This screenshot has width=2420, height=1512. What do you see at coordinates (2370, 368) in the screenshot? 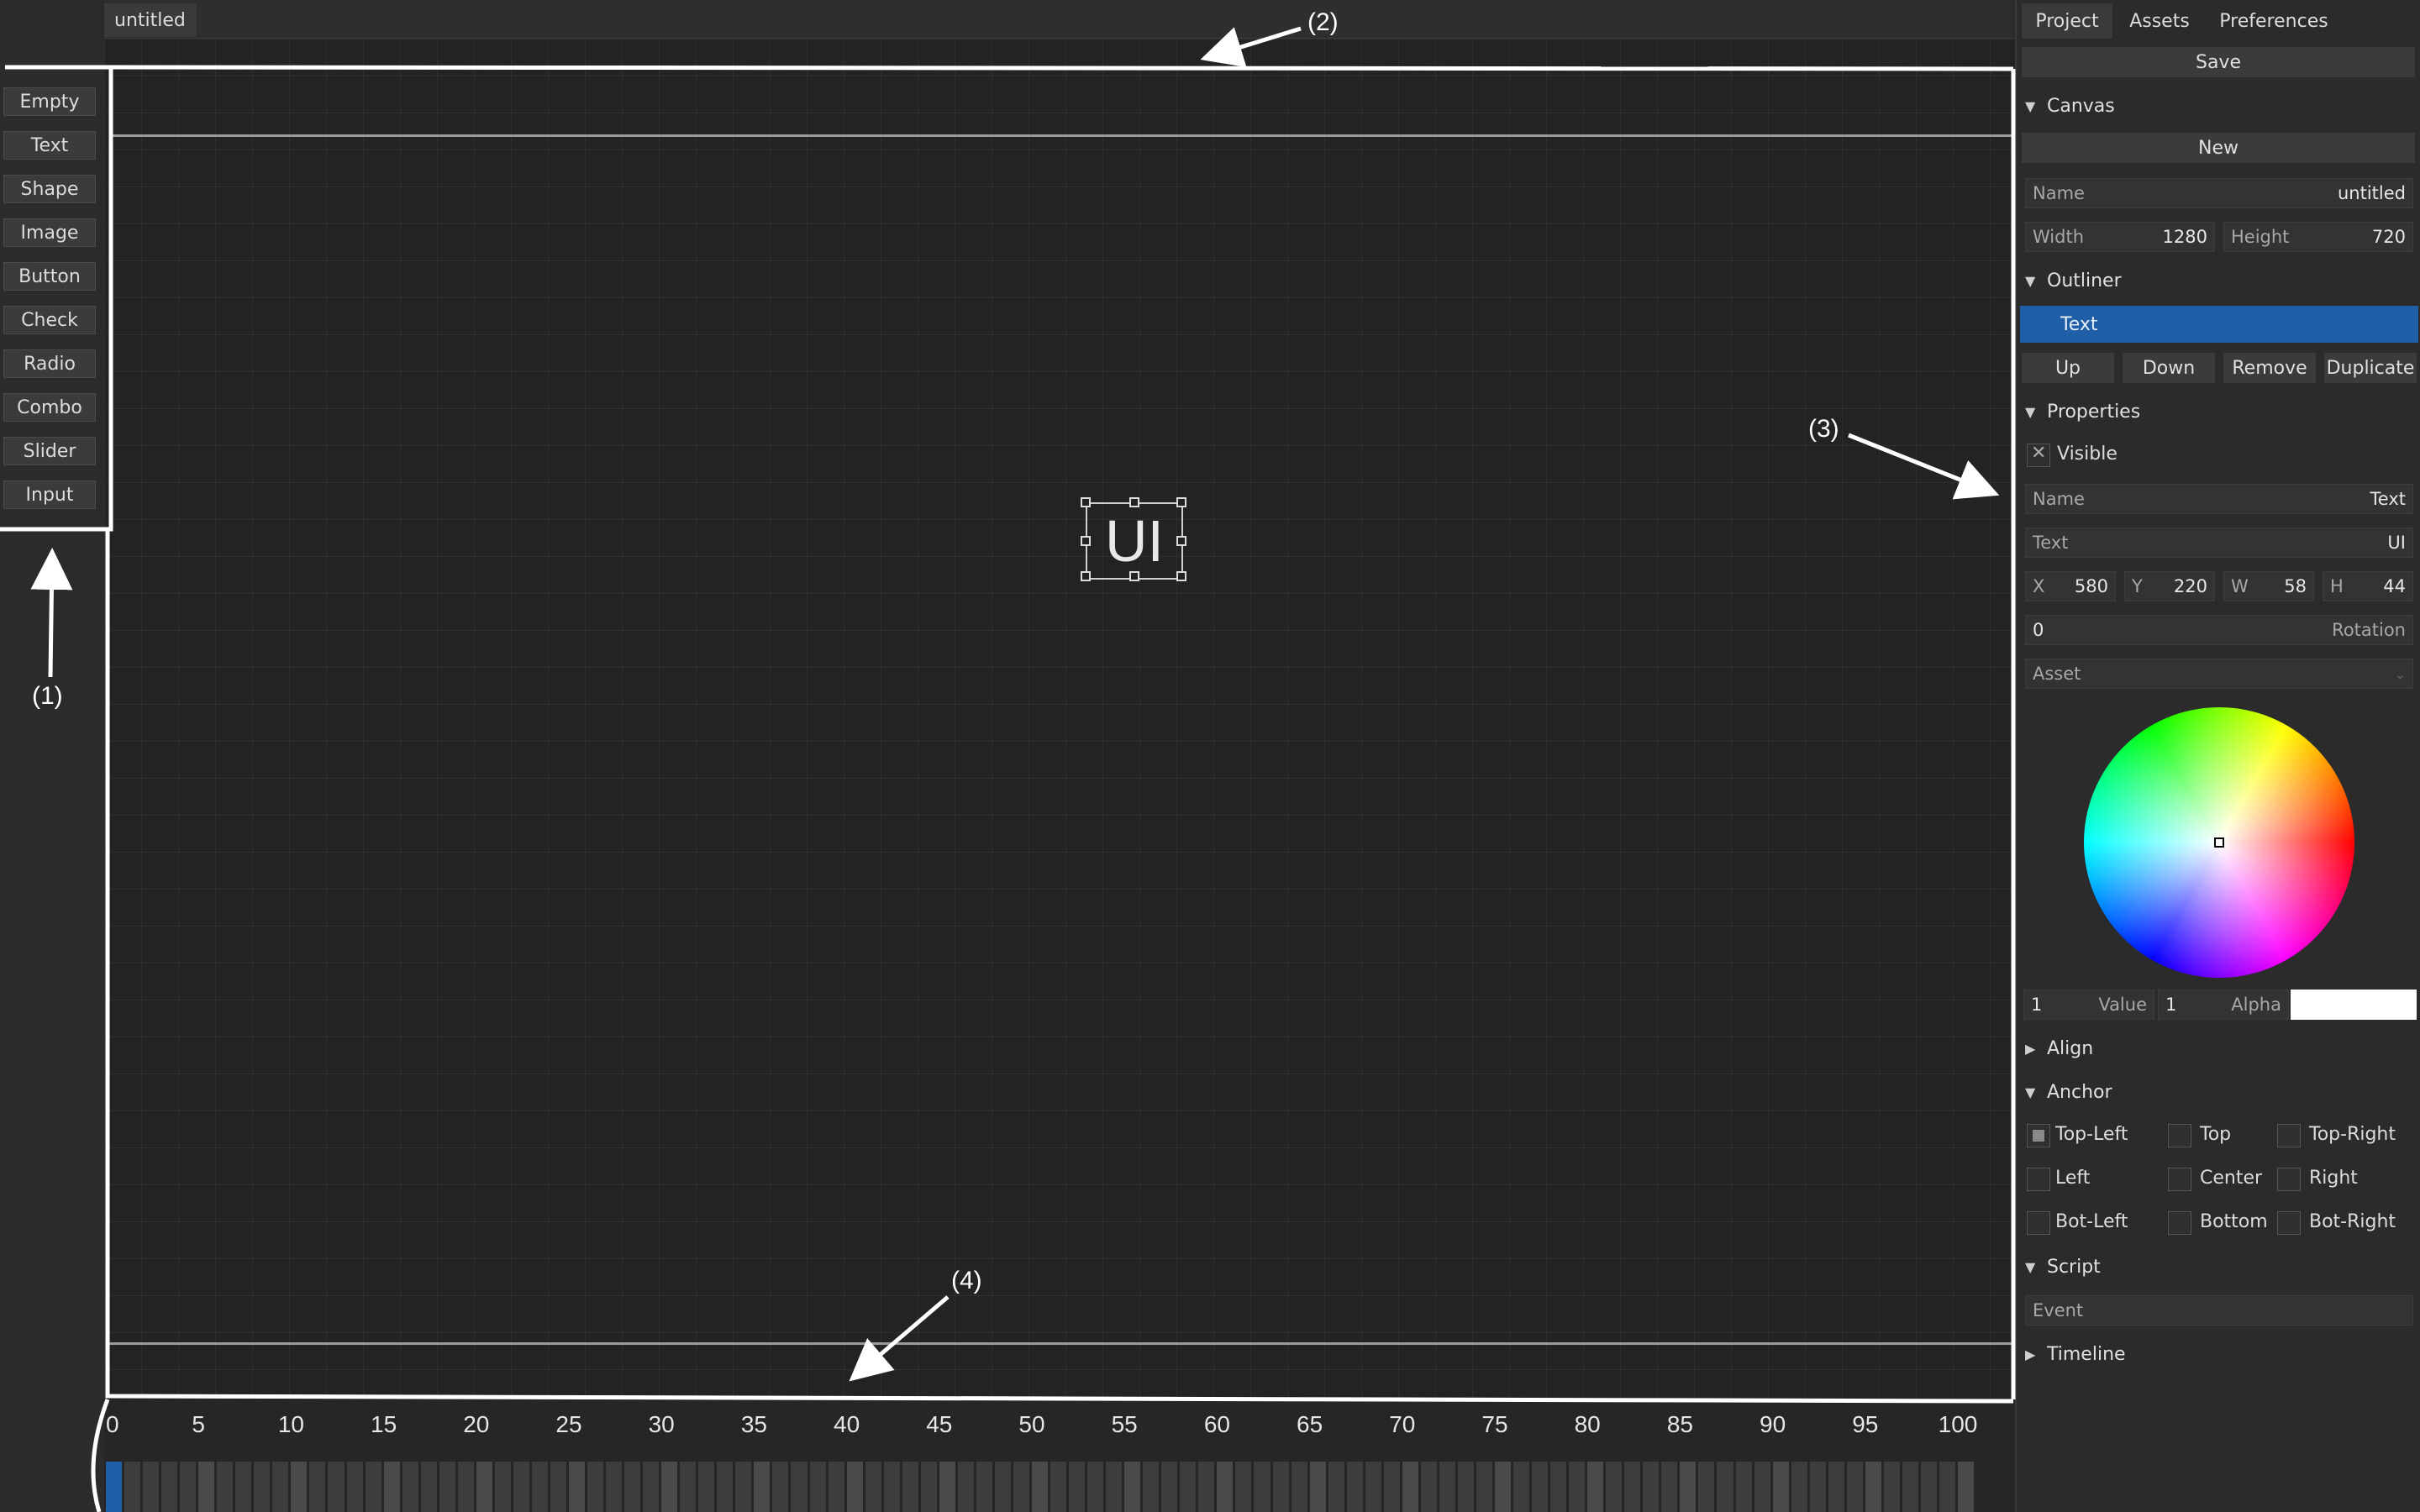
I see `duplicate-button: Duplicate` at bounding box center [2370, 368].